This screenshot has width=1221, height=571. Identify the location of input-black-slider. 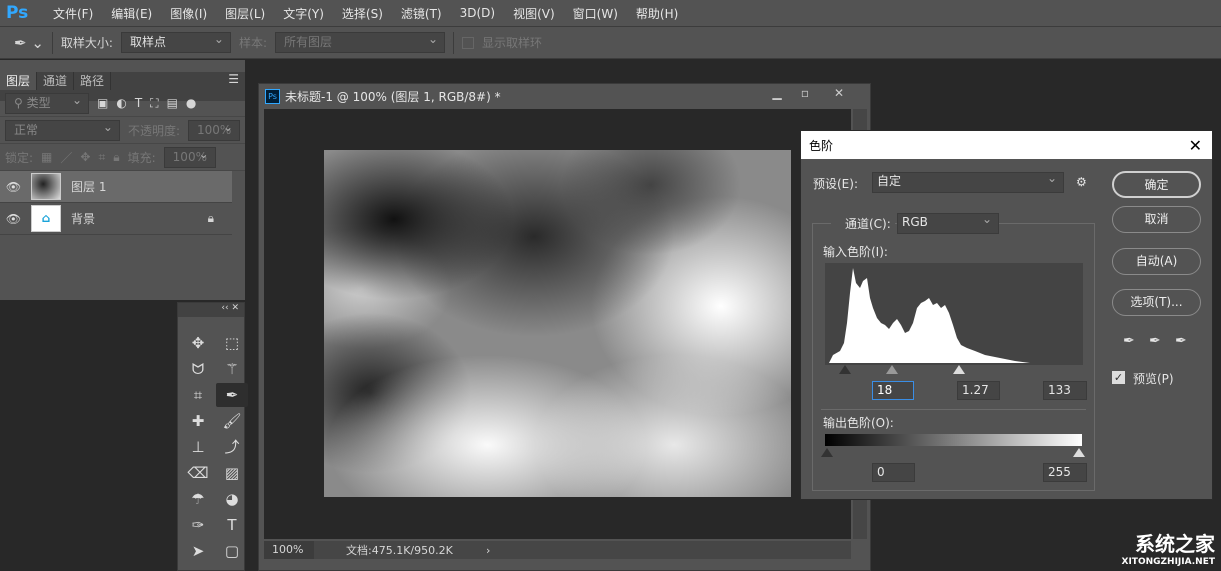
(845, 369).